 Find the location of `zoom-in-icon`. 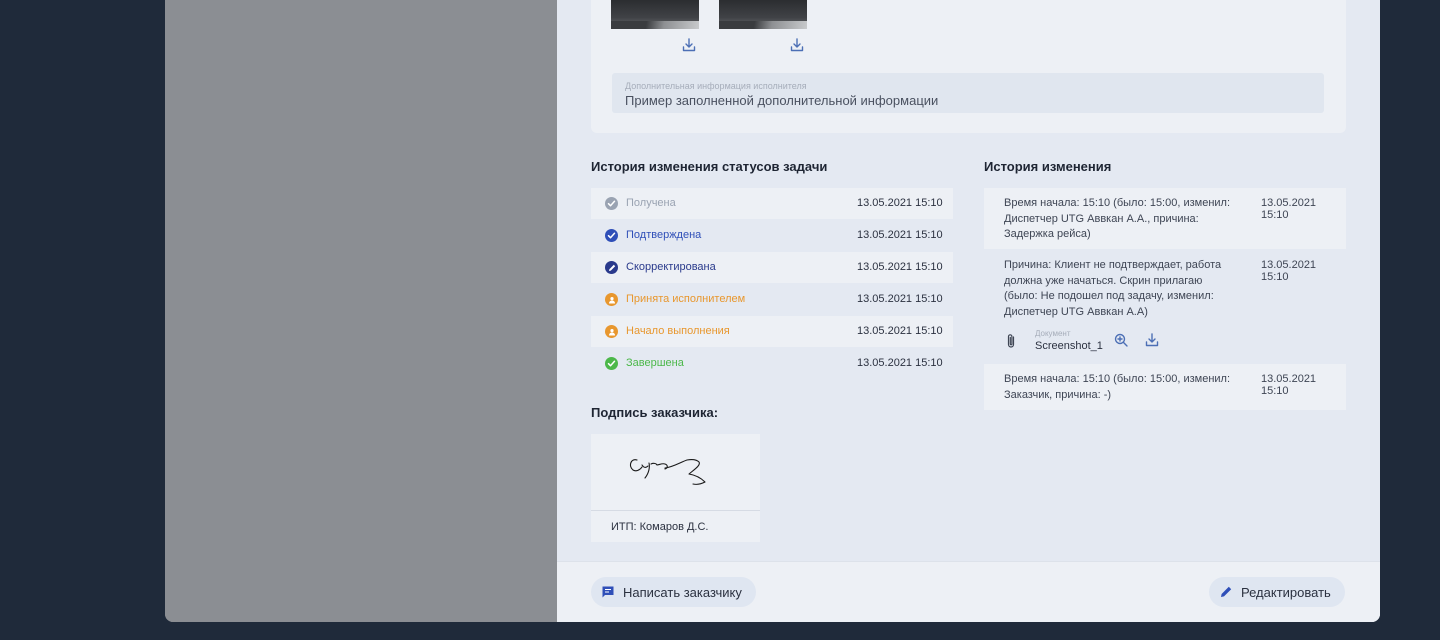

zoom-in-icon is located at coordinates (1121, 342).